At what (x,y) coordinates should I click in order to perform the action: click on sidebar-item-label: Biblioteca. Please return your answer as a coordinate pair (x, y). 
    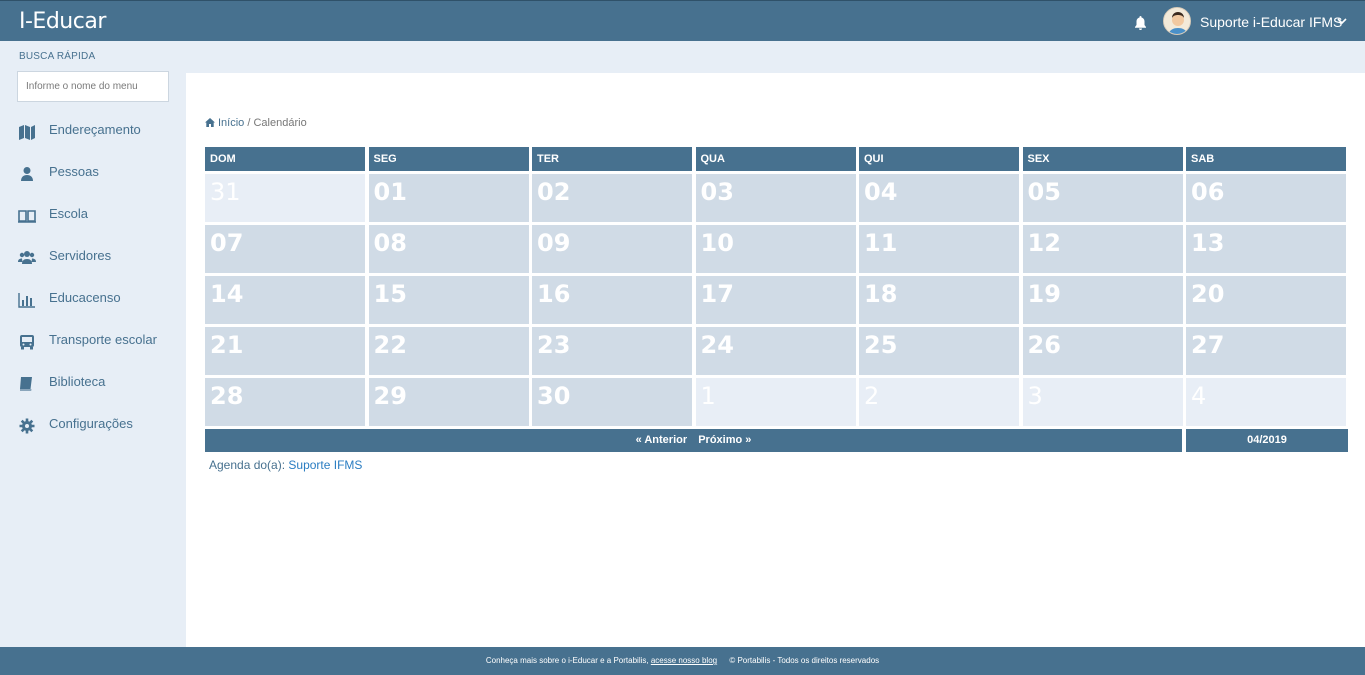
    Looking at the image, I should click on (77, 381).